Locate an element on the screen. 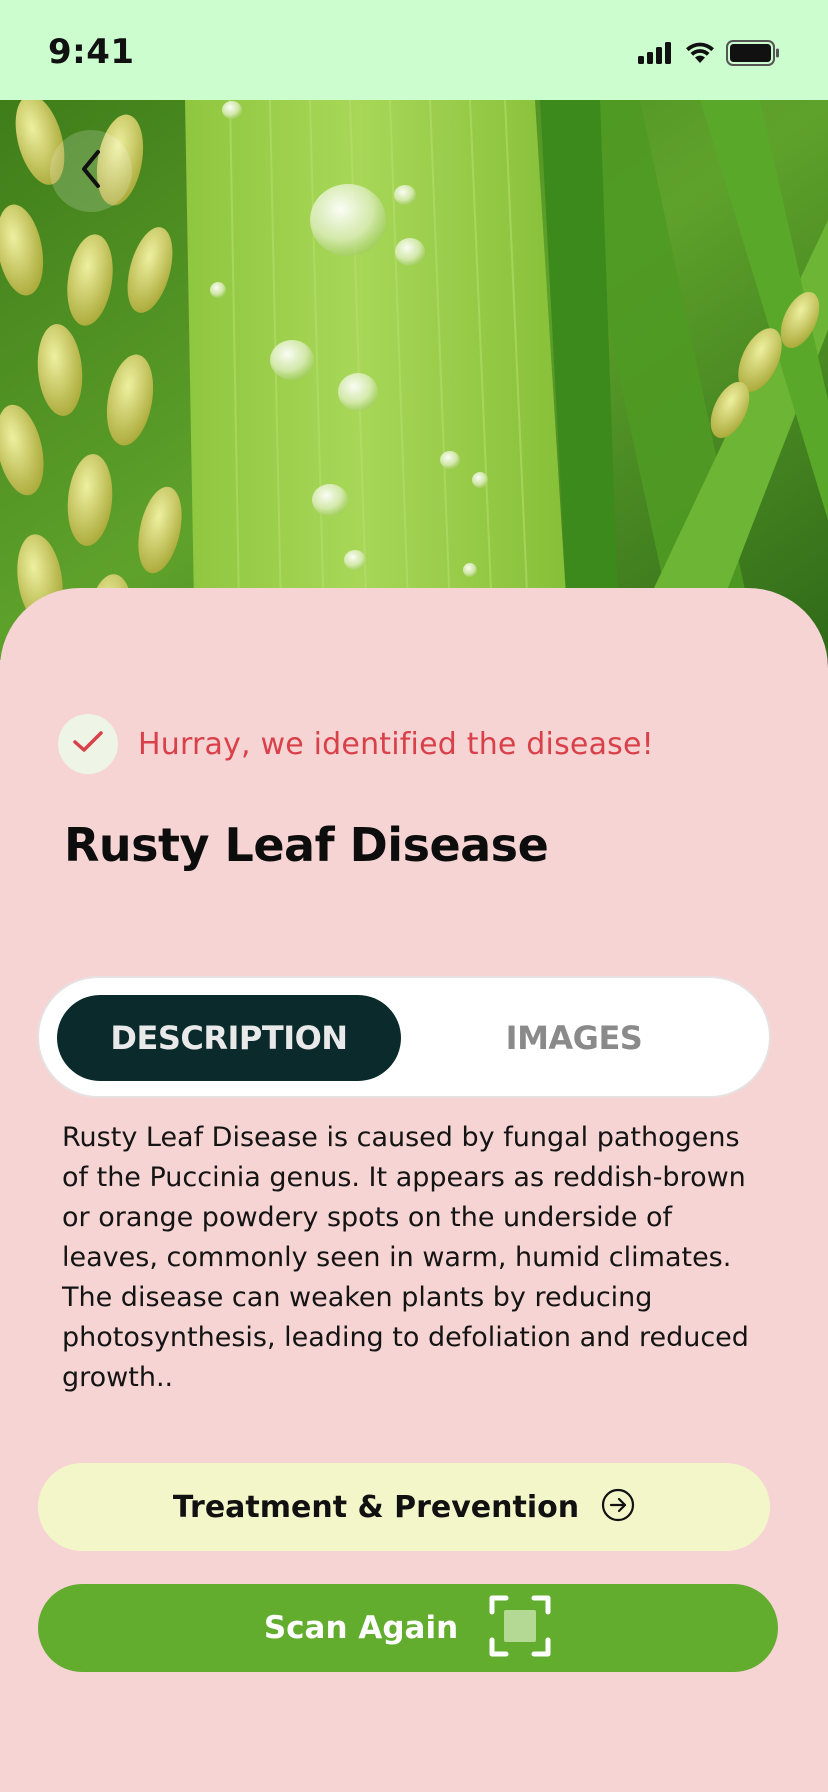 The height and width of the screenshot is (1792, 828). status-time: 9:41 is located at coordinates (91, 52).